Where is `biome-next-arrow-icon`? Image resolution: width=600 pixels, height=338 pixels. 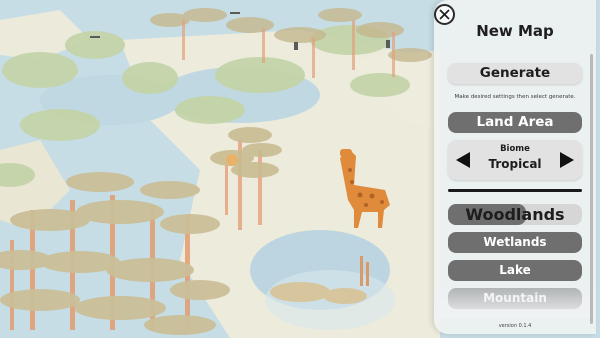 biome-next-arrow-icon is located at coordinates (567, 160).